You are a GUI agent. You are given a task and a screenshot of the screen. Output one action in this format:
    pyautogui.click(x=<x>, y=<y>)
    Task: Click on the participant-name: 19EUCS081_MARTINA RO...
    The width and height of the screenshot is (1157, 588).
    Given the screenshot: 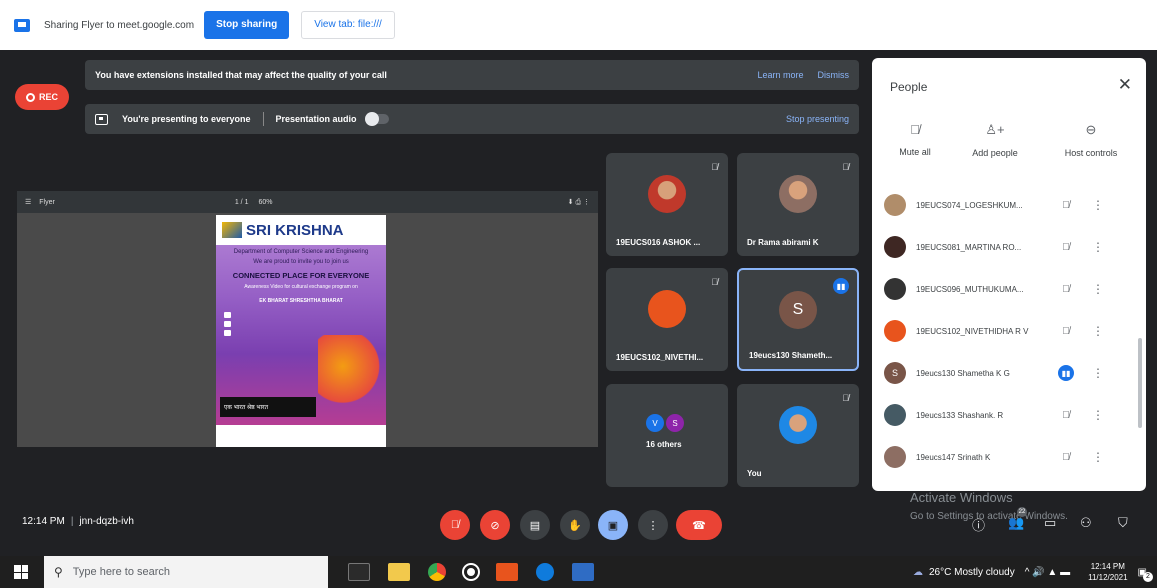 What is the action you would take?
    pyautogui.click(x=969, y=247)
    